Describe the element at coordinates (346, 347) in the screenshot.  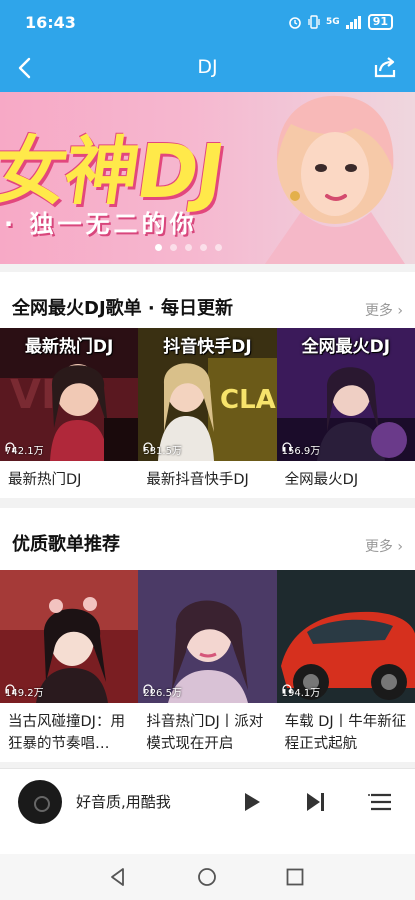
I see `cover-label: 全网最火DJ` at that location.